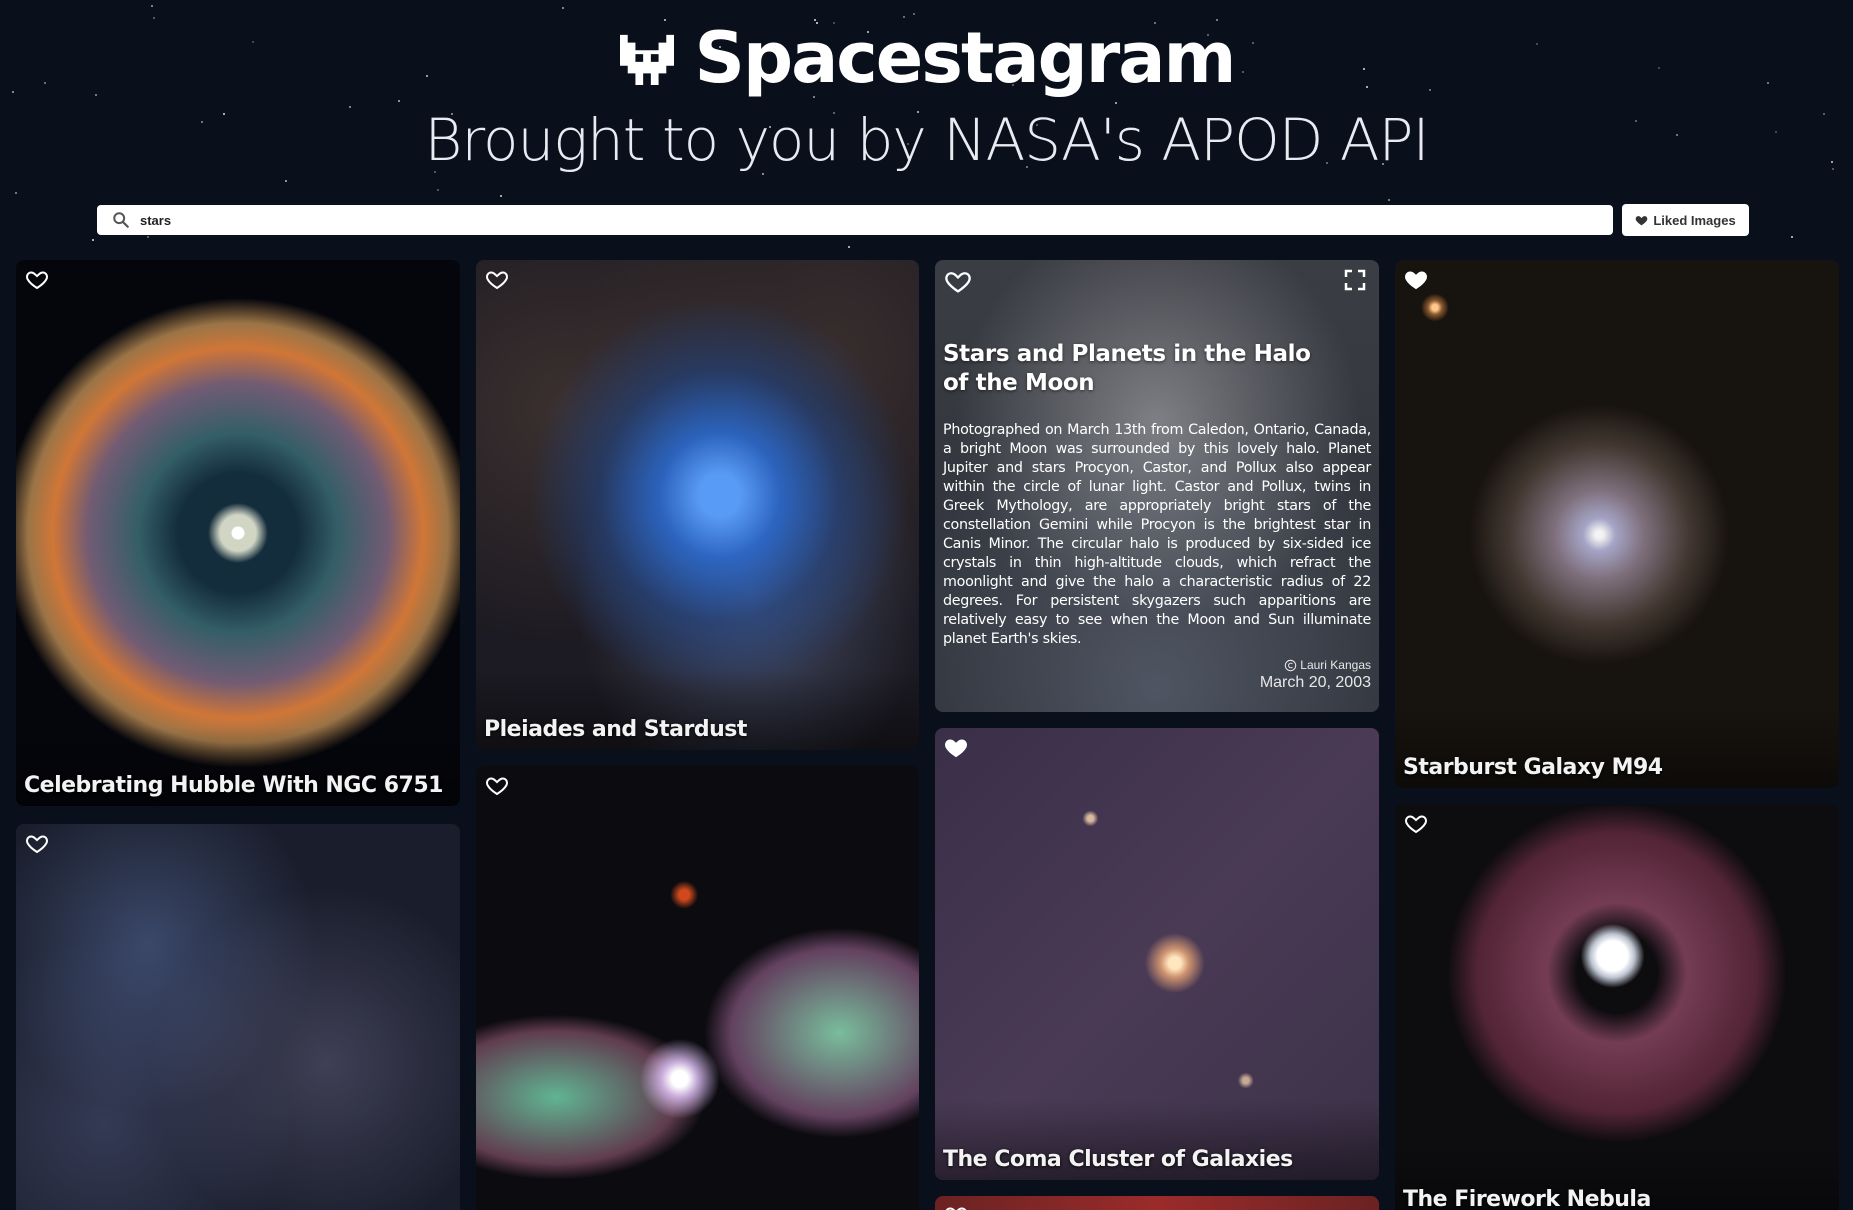 This screenshot has height=1210, width=1853. I want to click on card-copyright: Lauri Kangas, so click(1327, 665).